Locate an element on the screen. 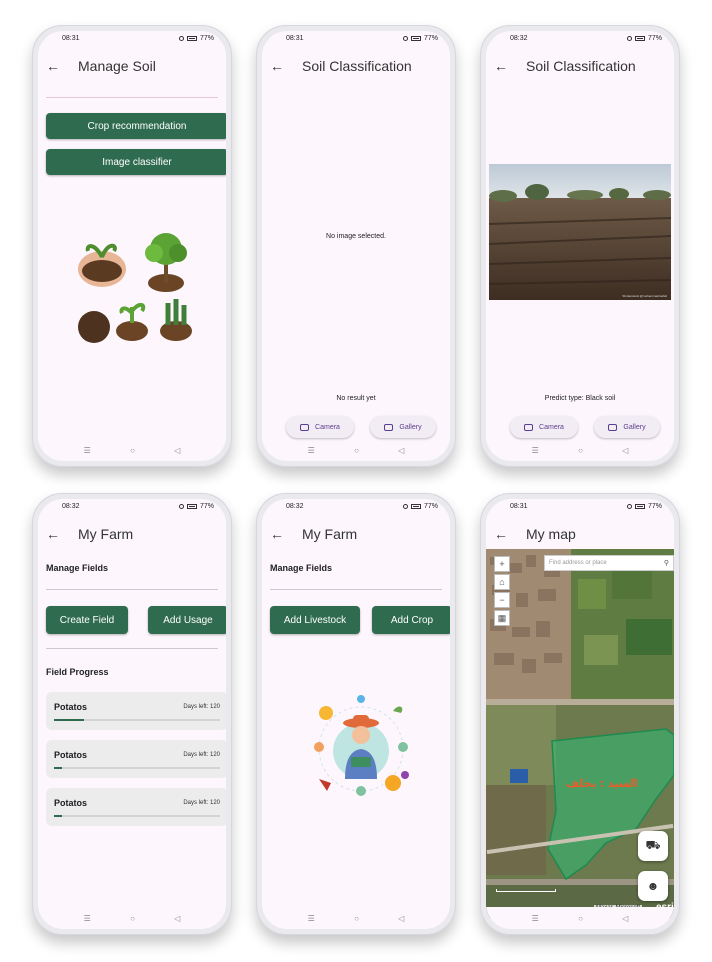  zoom-out-button: − is located at coordinates (502, 600).